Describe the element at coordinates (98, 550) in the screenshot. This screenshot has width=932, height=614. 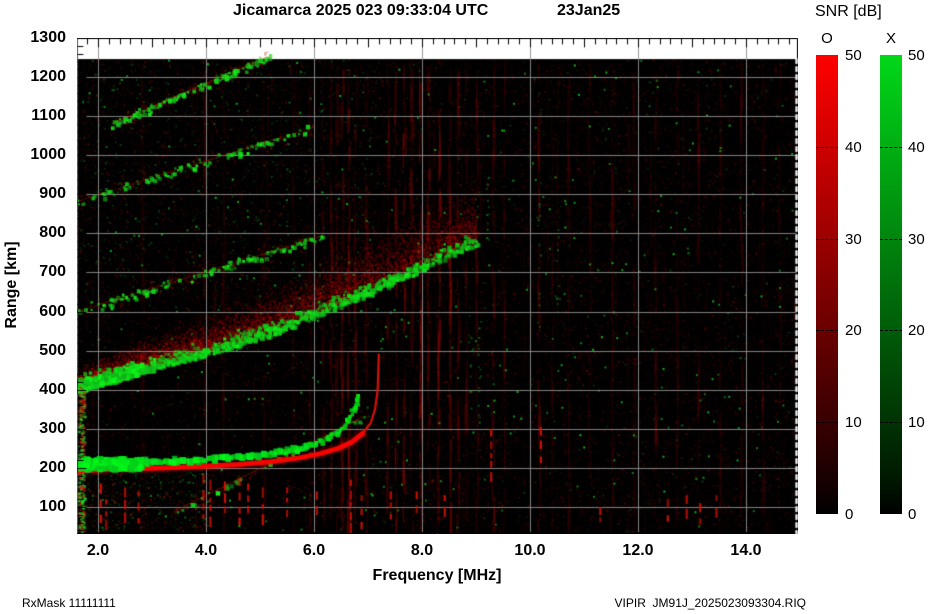
I see `x-tick-label: 2.0` at that location.